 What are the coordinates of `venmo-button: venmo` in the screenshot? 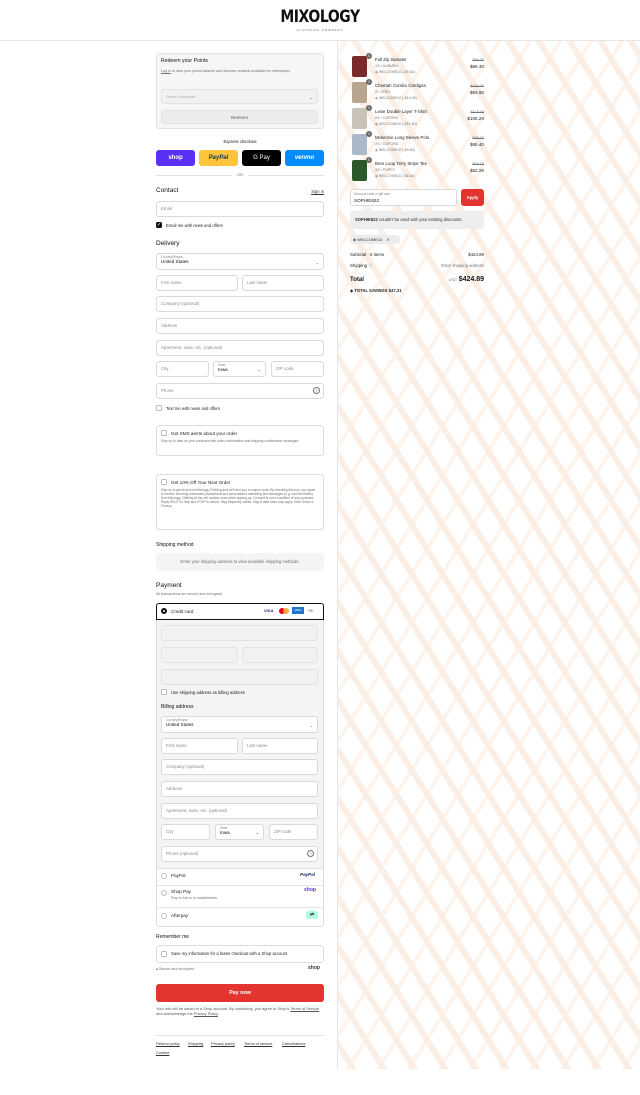 It's located at (304, 158).